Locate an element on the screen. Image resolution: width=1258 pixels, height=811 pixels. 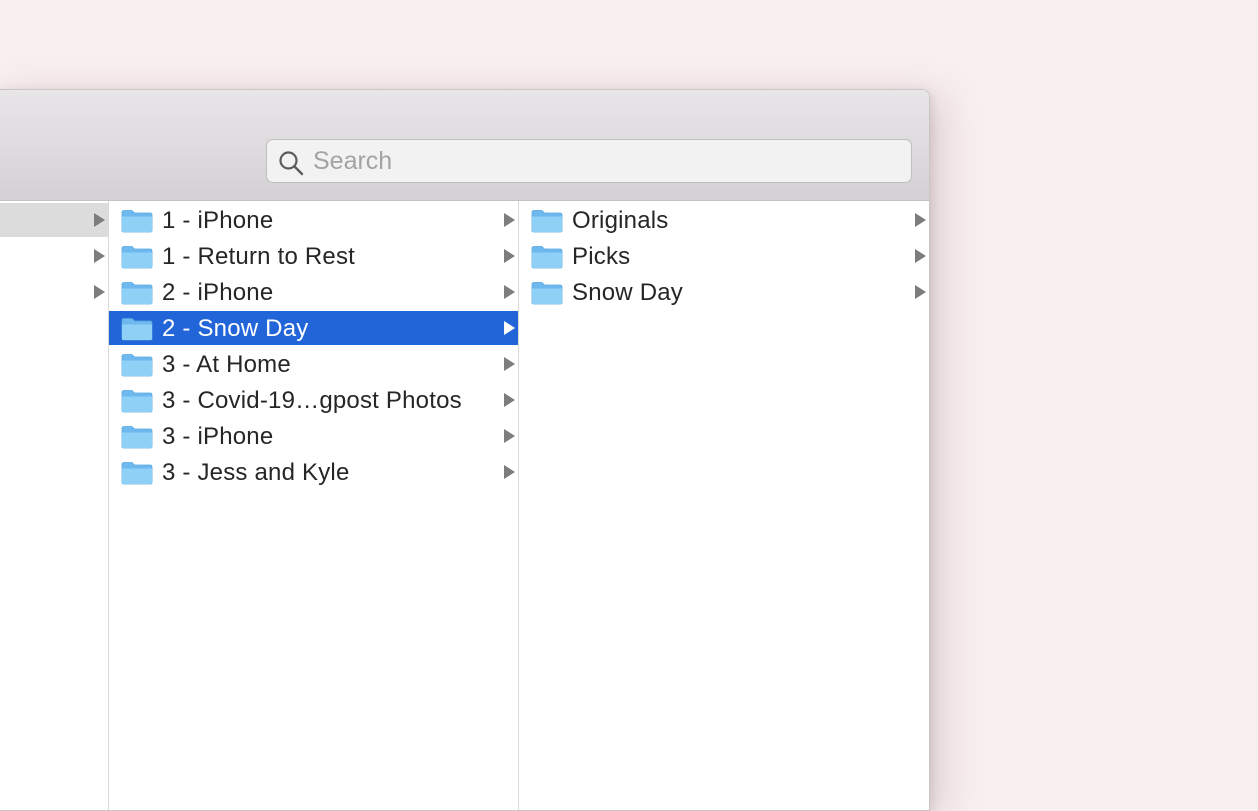
folder-row: 3 - At Home is located at coordinates (313, 364).